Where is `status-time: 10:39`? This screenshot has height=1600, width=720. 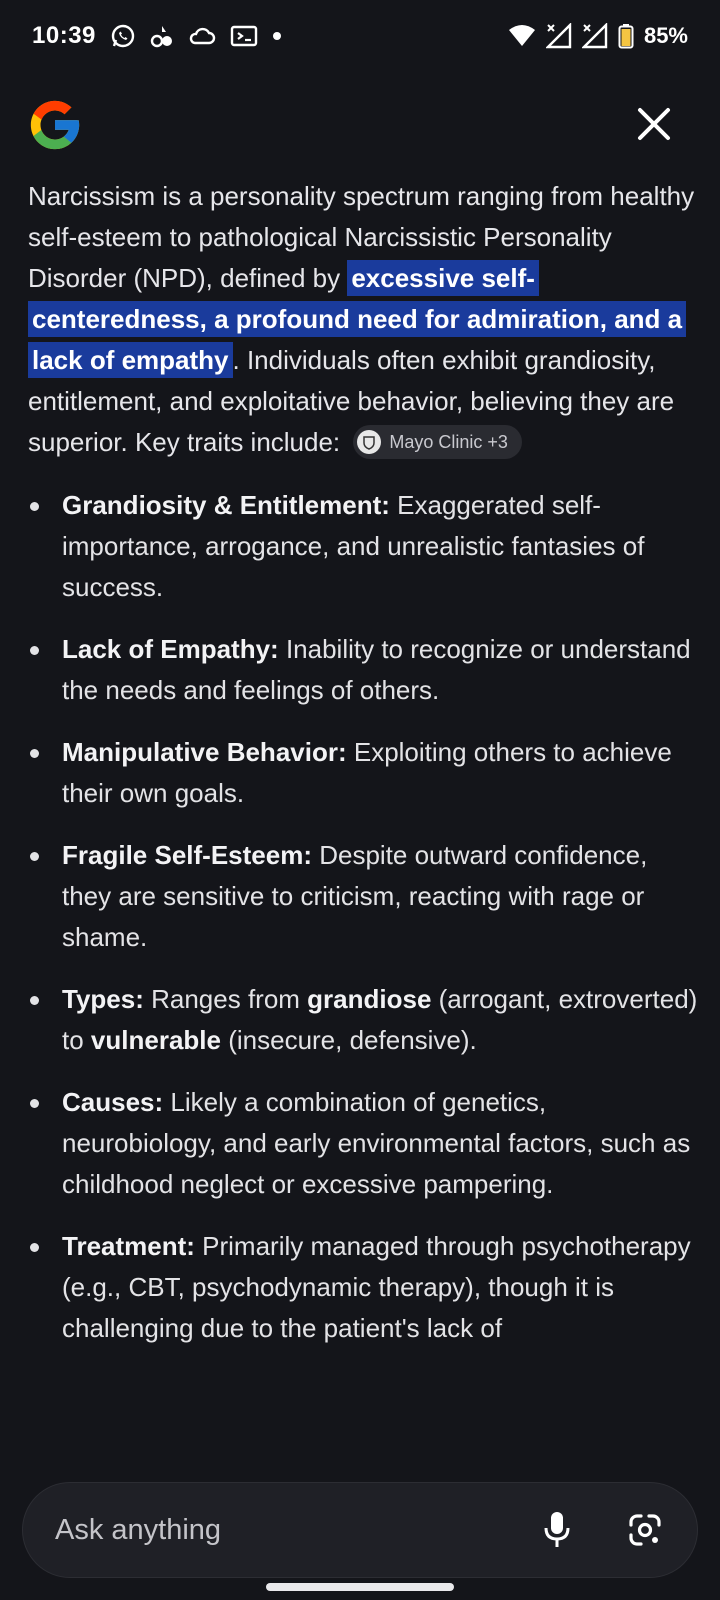
status-time: 10:39 is located at coordinates (64, 35).